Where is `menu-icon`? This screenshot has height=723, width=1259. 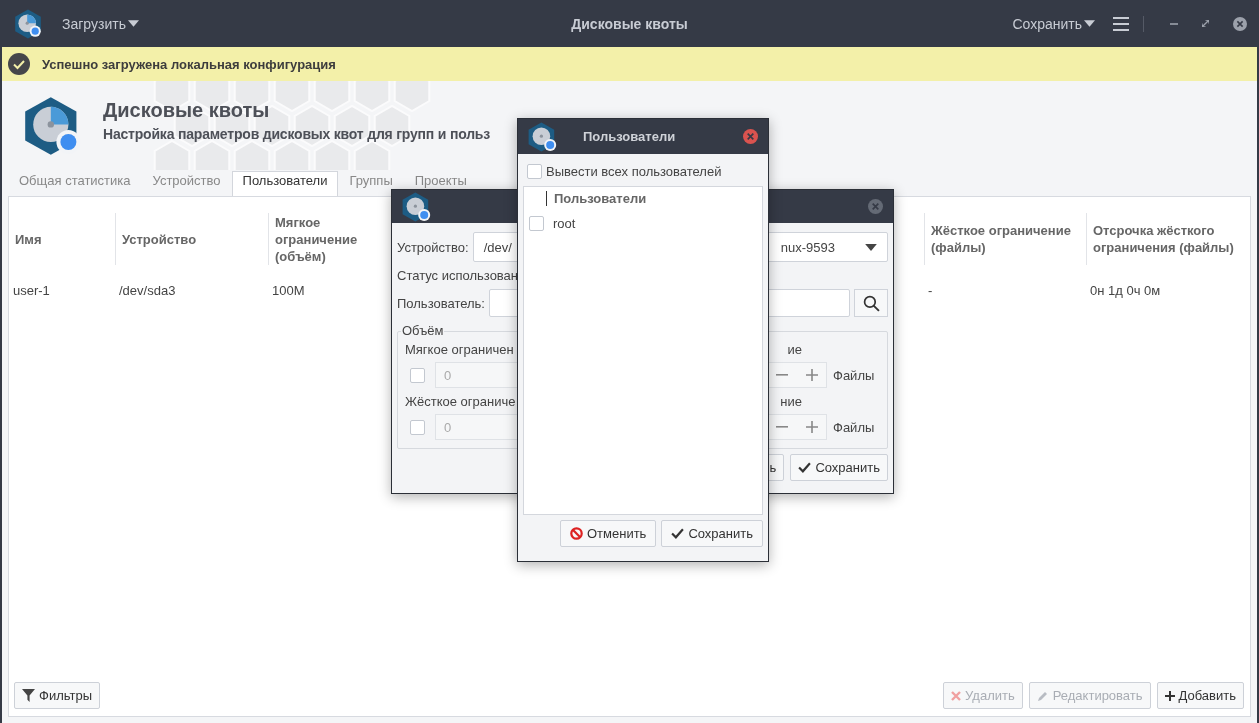 menu-icon is located at coordinates (1121, 23).